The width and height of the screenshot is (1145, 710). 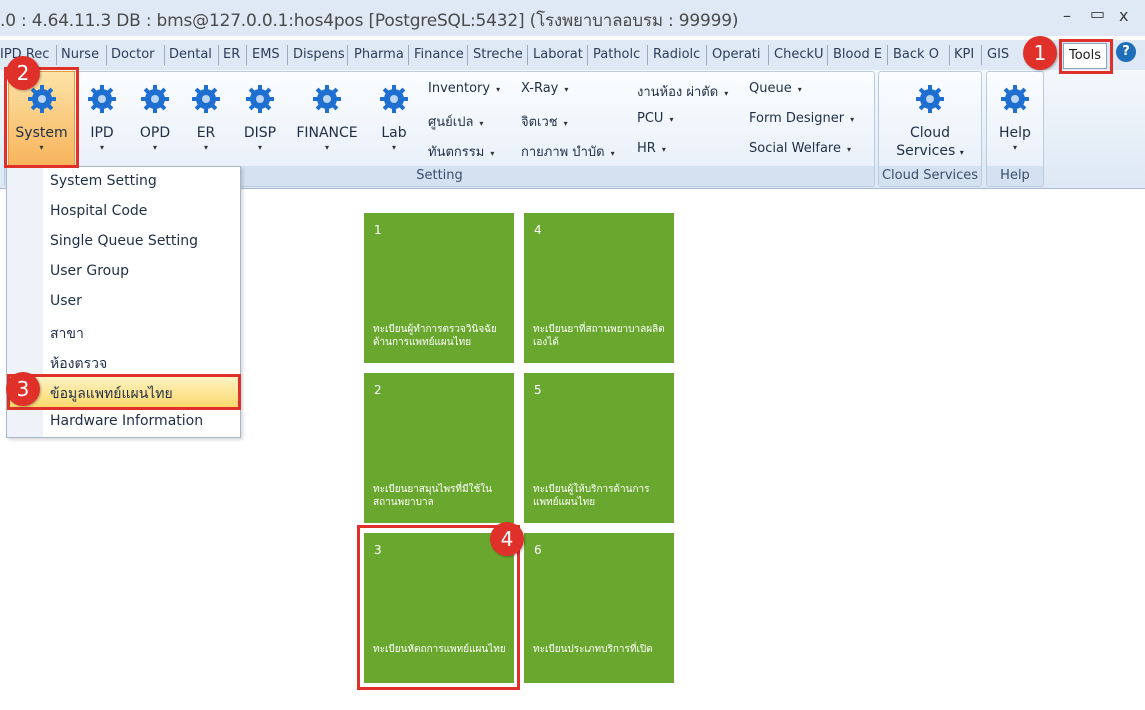 I want to click on tab-gis: GIS, so click(x=1000, y=54).